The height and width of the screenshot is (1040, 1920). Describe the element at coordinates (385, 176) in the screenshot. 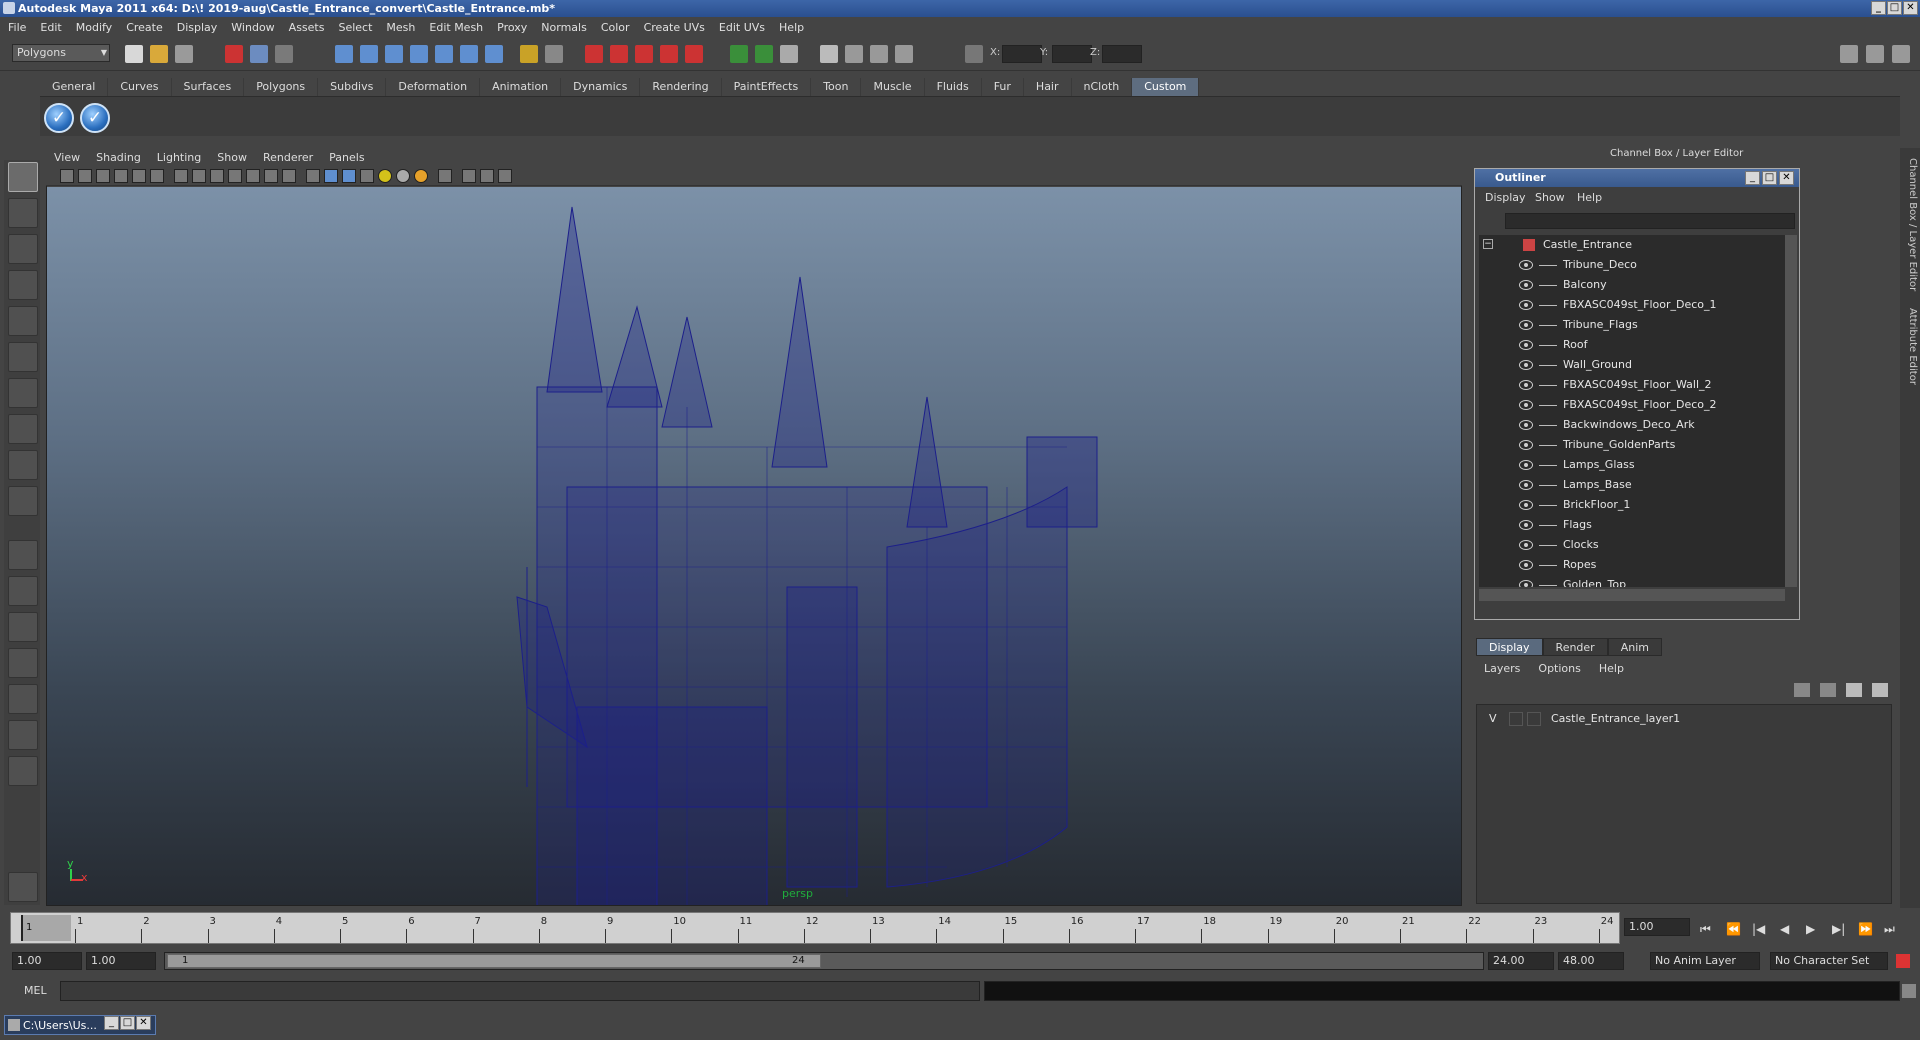

I see `lights-icon` at that location.